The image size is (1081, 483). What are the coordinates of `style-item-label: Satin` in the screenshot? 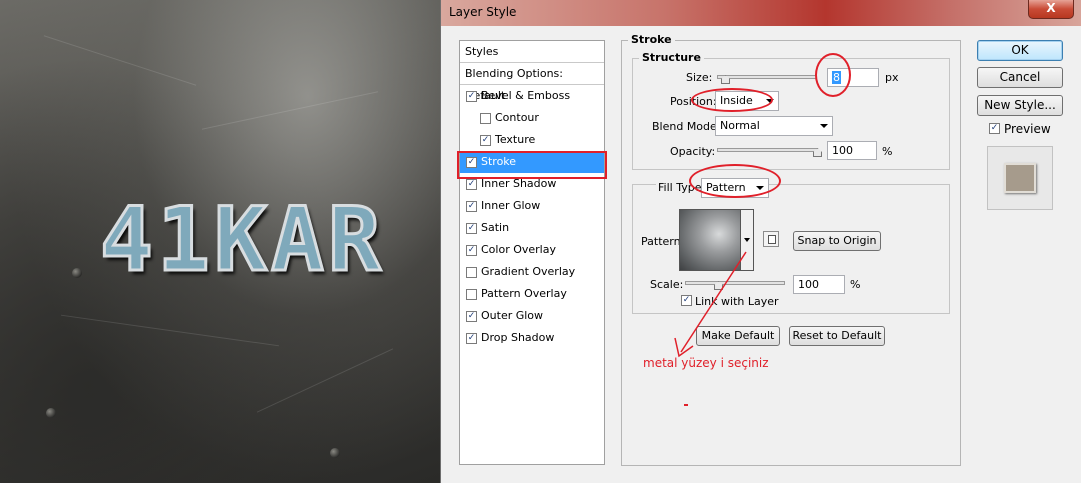 It's located at (495, 227).